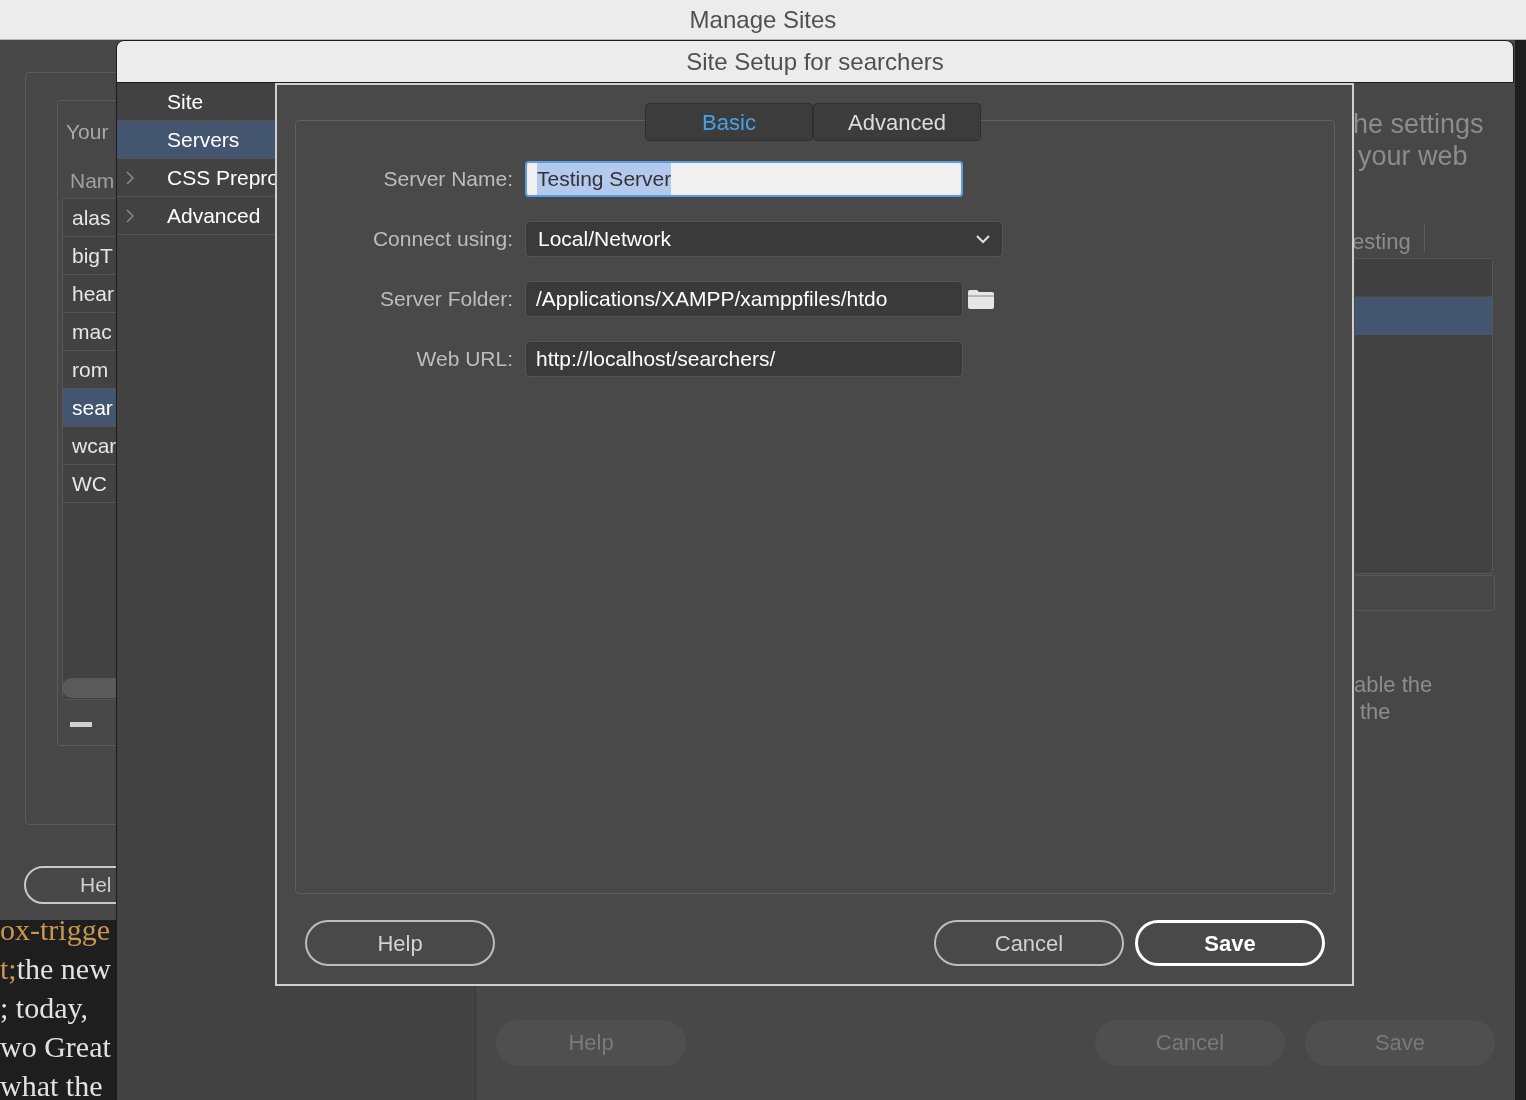 The height and width of the screenshot is (1100, 1526). What do you see at coordinates (744, 359) in the screenshot?
I see `input-field: http://localhost/searchers/` at bounding box center [744, 359].